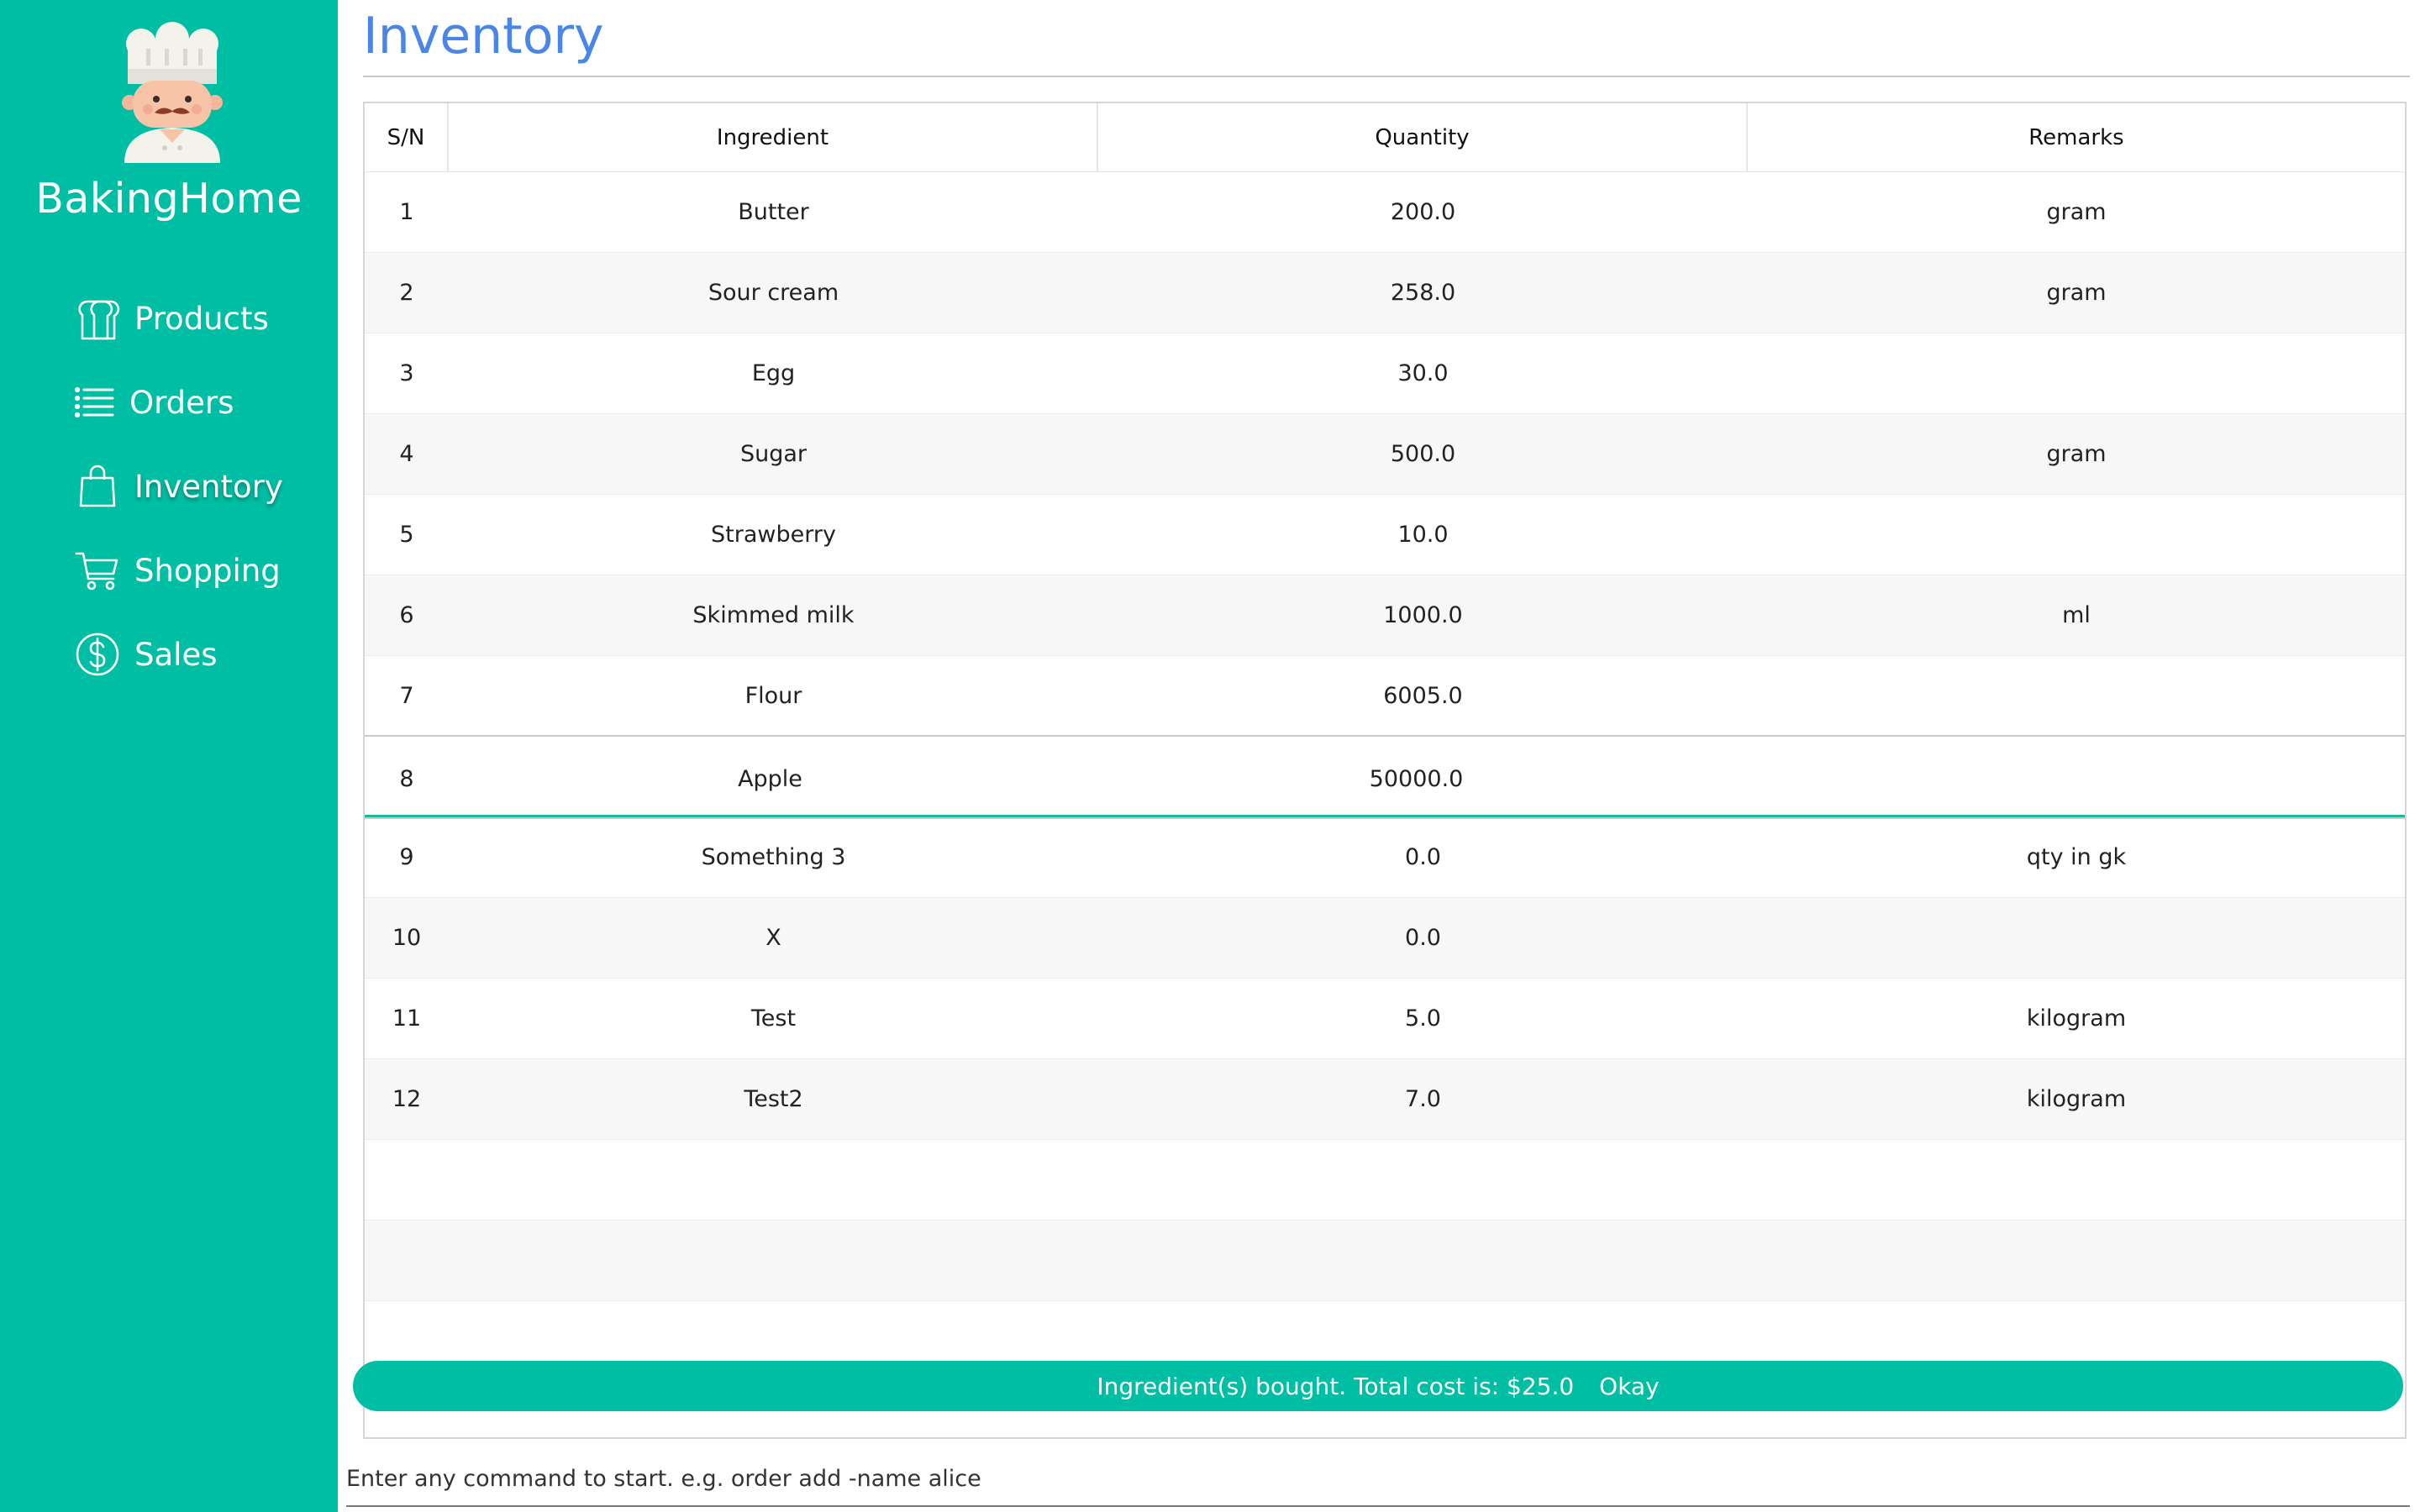 The image size is (2420, 1512). What do you see at coordinates (407, 938) in the screenshot?
I see `cell-sn: 10` at bounding box center [407, 938].